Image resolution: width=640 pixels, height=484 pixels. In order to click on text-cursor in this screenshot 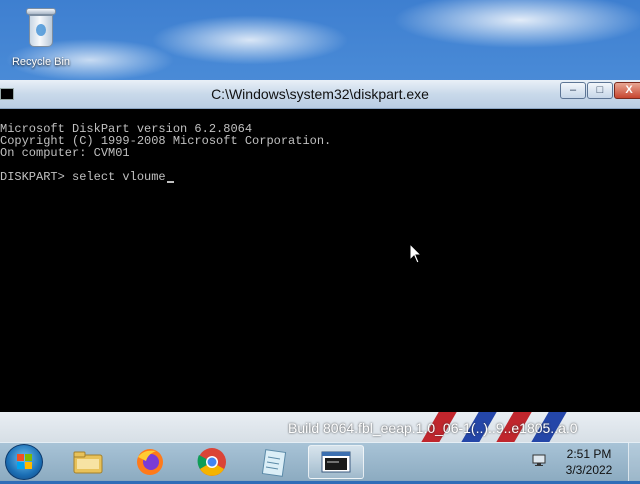, I will do `click(170, 182)`.